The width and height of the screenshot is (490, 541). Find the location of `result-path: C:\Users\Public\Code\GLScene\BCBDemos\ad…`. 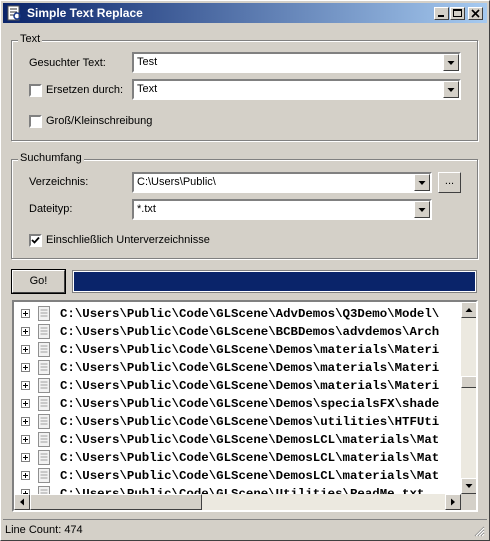

result-path: C:\Users\Public\Code\GLScene\BCBDemos\ad… is located at coordinates (250, 332).